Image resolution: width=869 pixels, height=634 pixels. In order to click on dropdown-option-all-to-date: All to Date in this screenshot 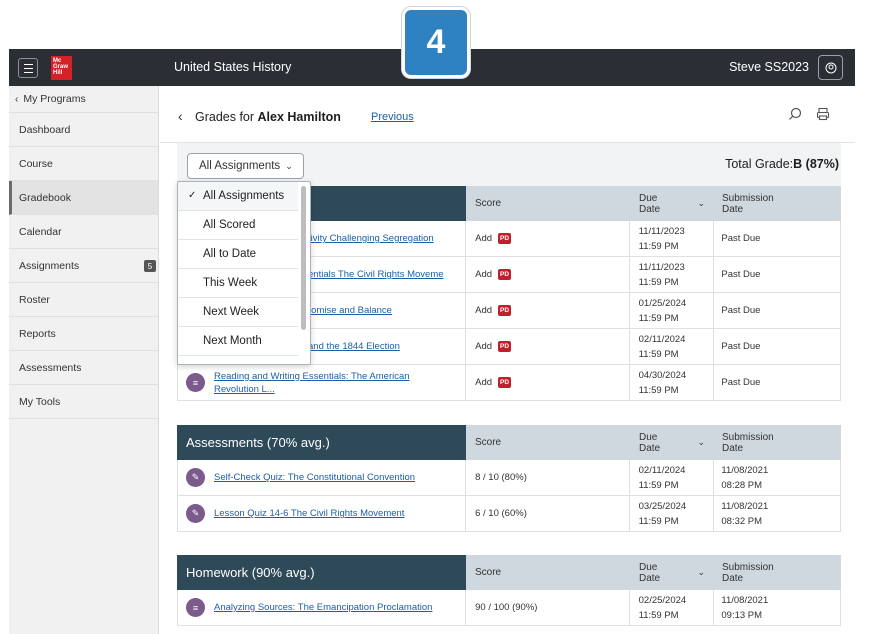, I will do `click(238, 254)`.